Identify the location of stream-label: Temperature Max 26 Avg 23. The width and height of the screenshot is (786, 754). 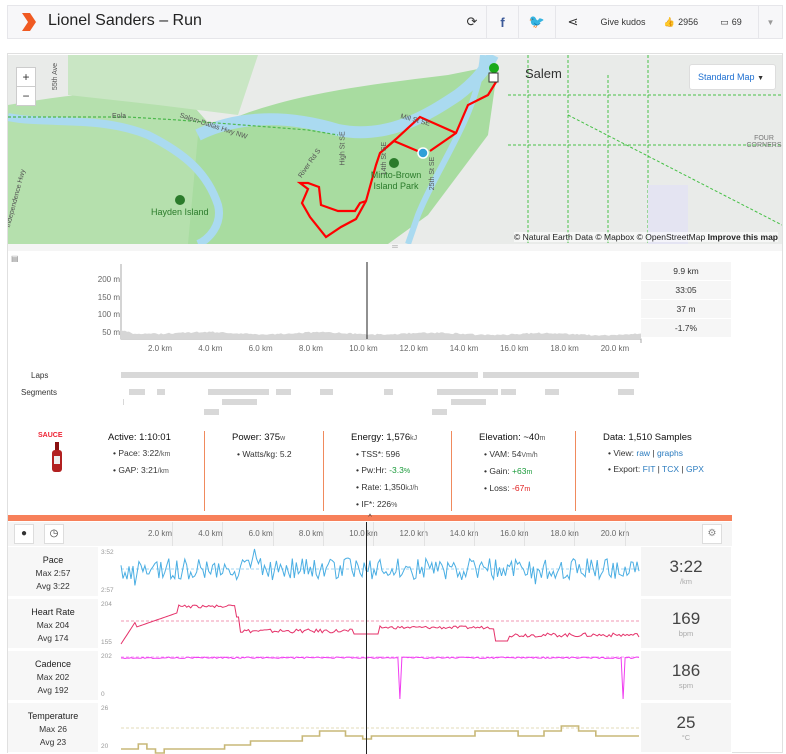
(53, 727).